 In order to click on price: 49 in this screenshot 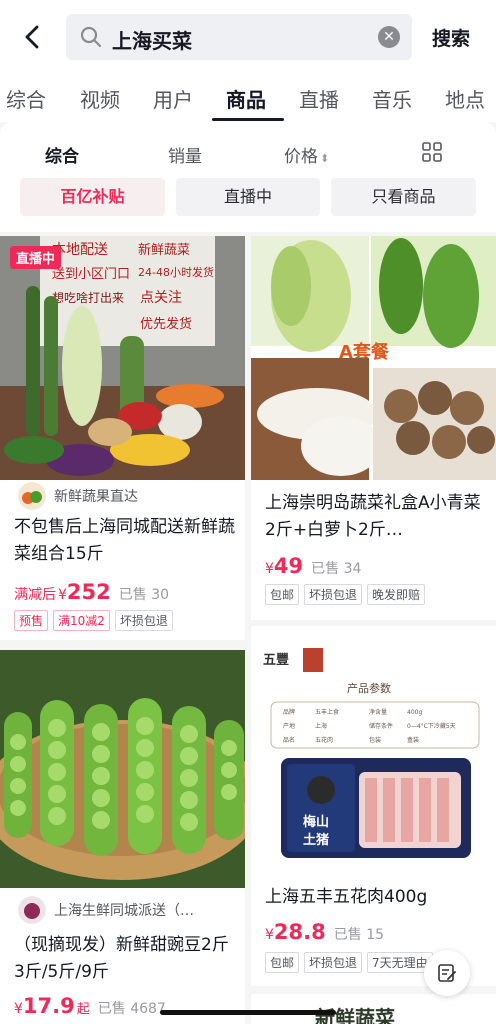, I will do `click(288, 566)`.